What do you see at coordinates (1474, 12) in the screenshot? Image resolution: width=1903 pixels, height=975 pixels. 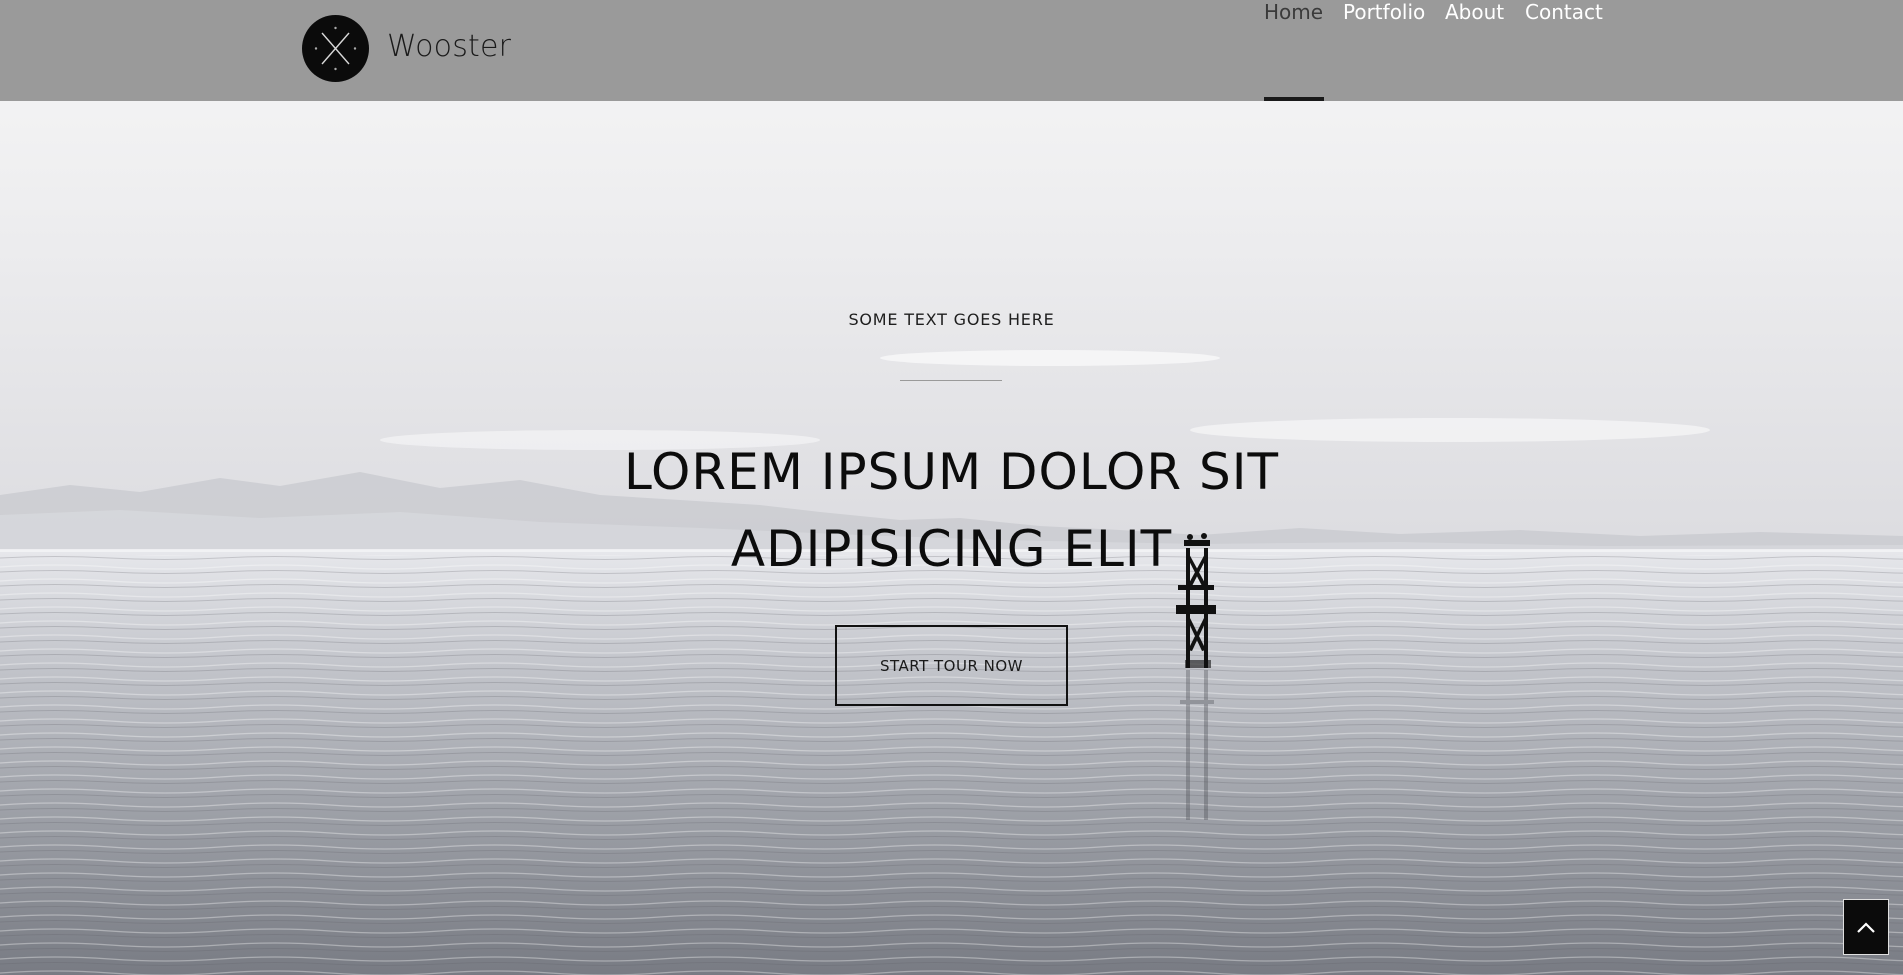 I see `nav-about: About` at bounding box center [1474, 12].